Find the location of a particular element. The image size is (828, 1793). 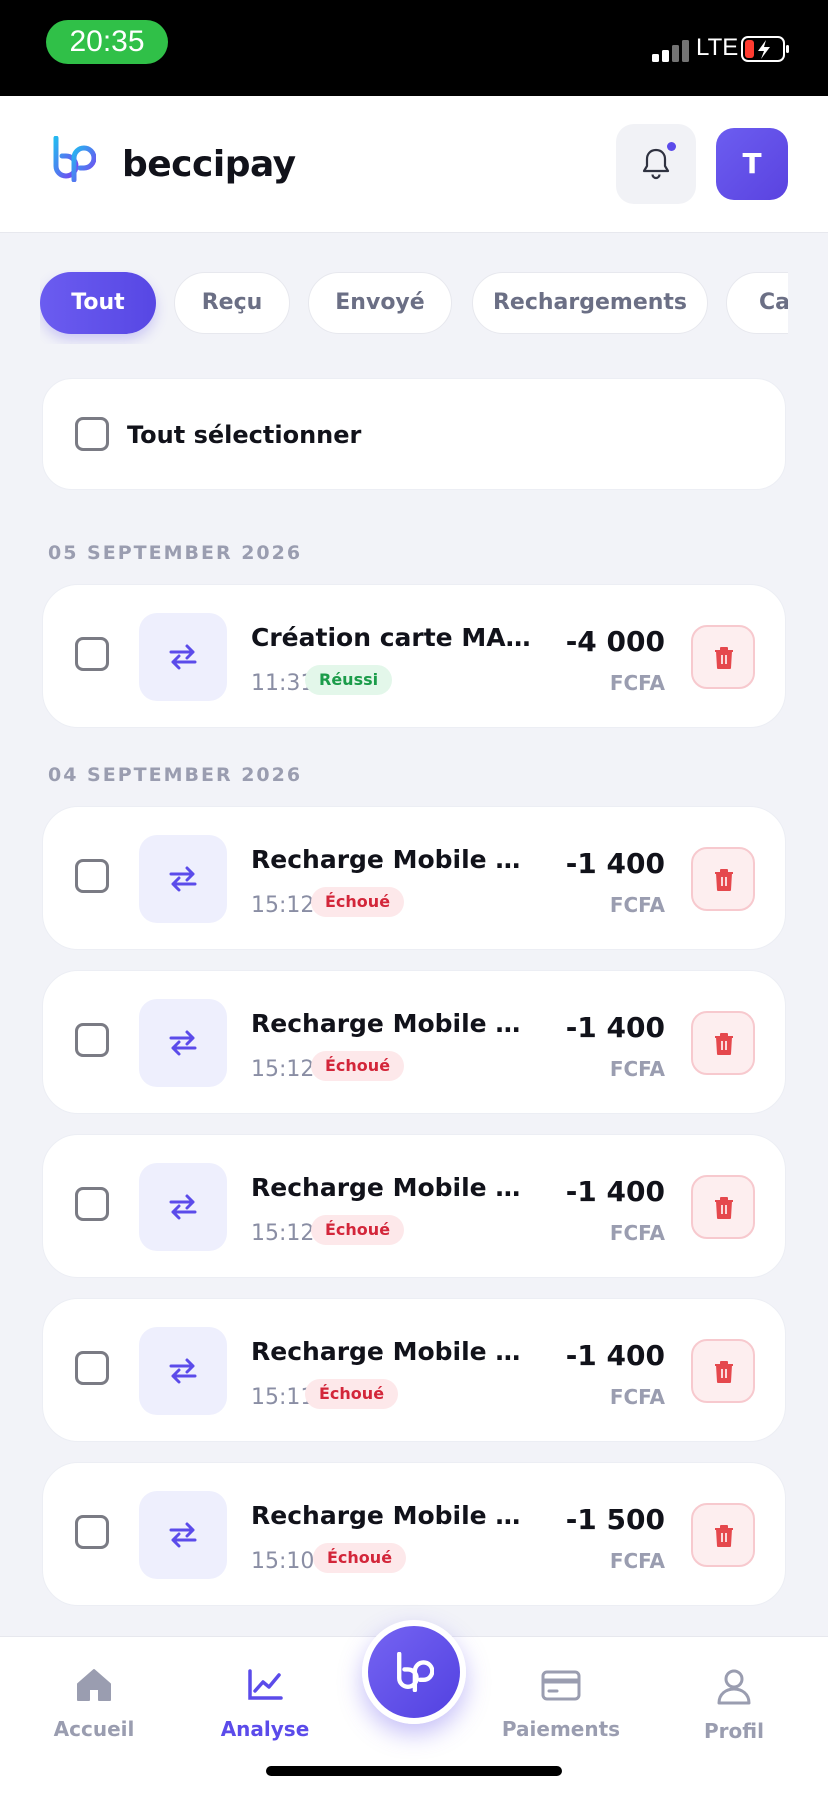

date-header: 04 SEPTEMBER 2026 is located at coordinates (175, 775).